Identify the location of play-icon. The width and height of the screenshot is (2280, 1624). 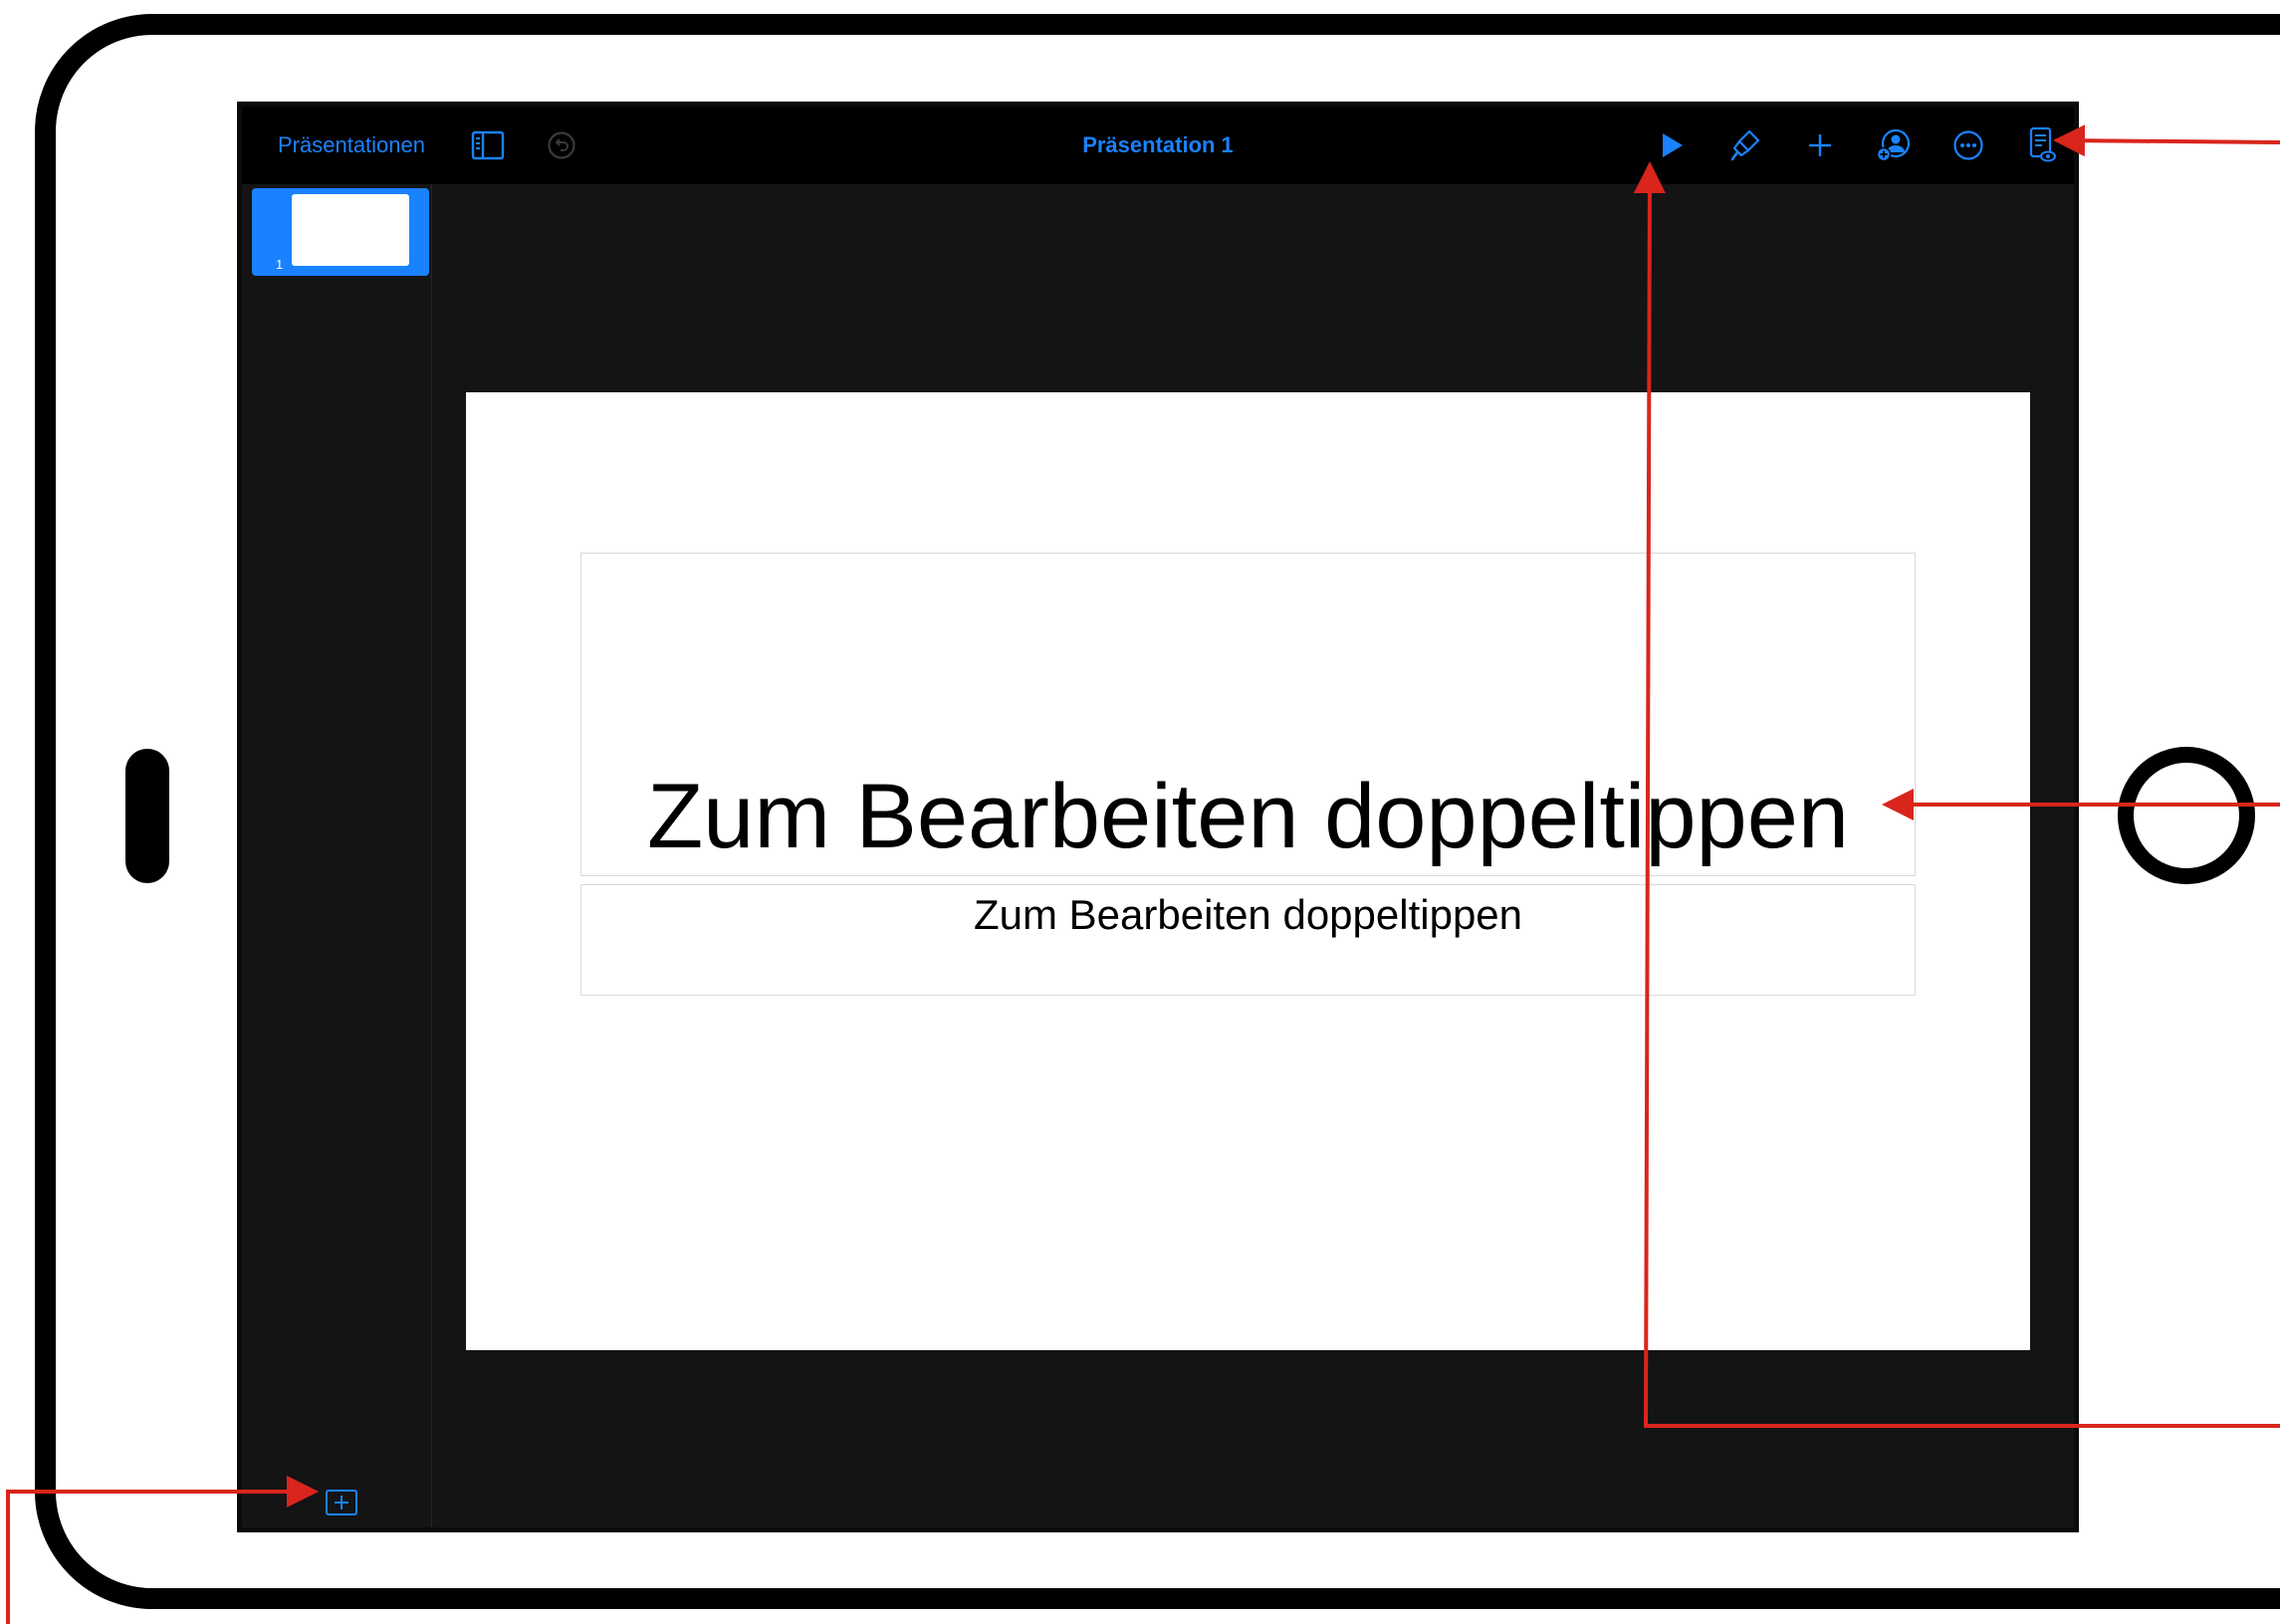
(1672, 145).